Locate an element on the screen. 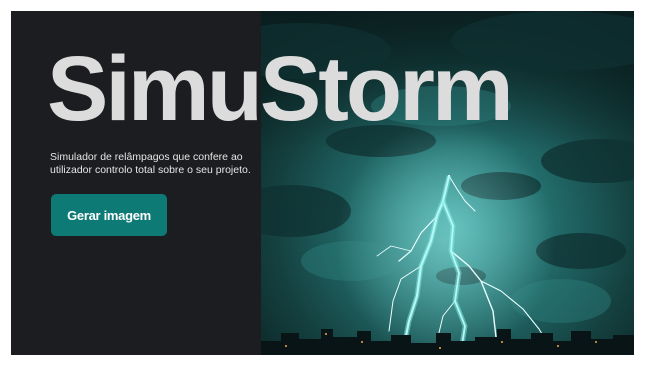 The image size is (646, 365). generate-image-button: Gerar imagem is located at coordinates (109, 215).